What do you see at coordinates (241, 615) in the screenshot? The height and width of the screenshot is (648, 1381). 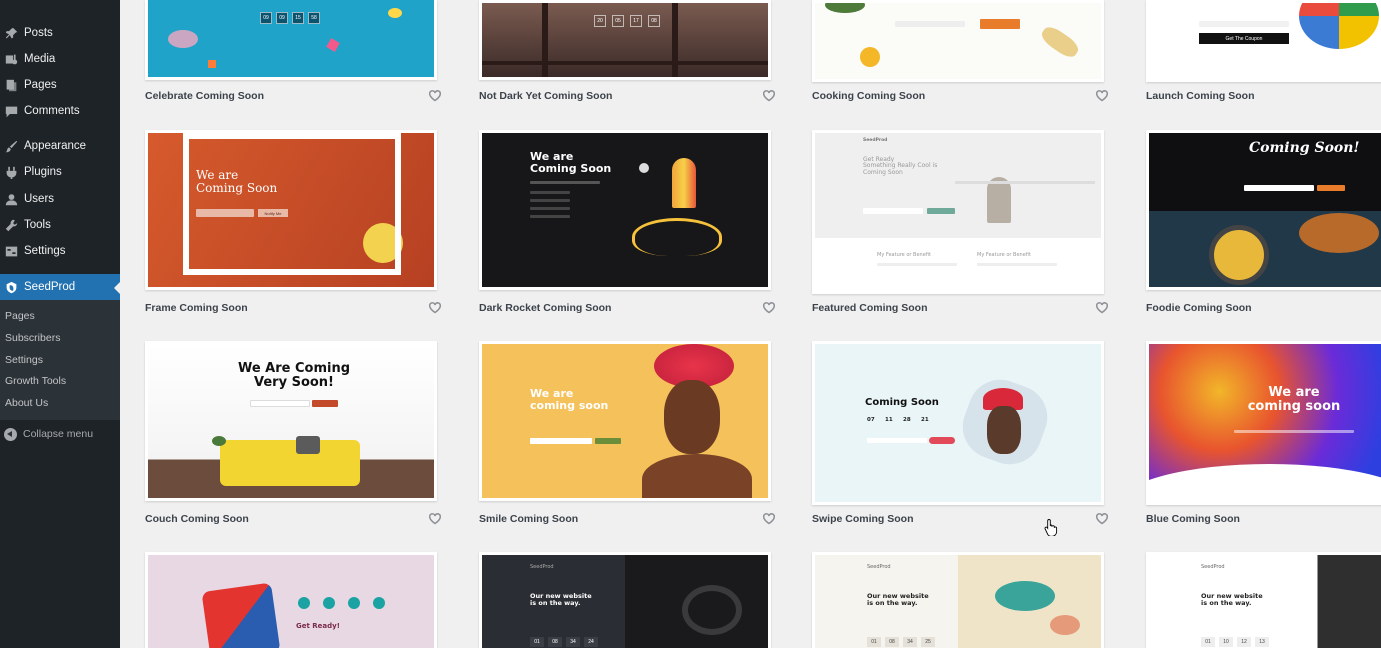 I see `superhero-masks-decoration` at bounding box center [241, 615].